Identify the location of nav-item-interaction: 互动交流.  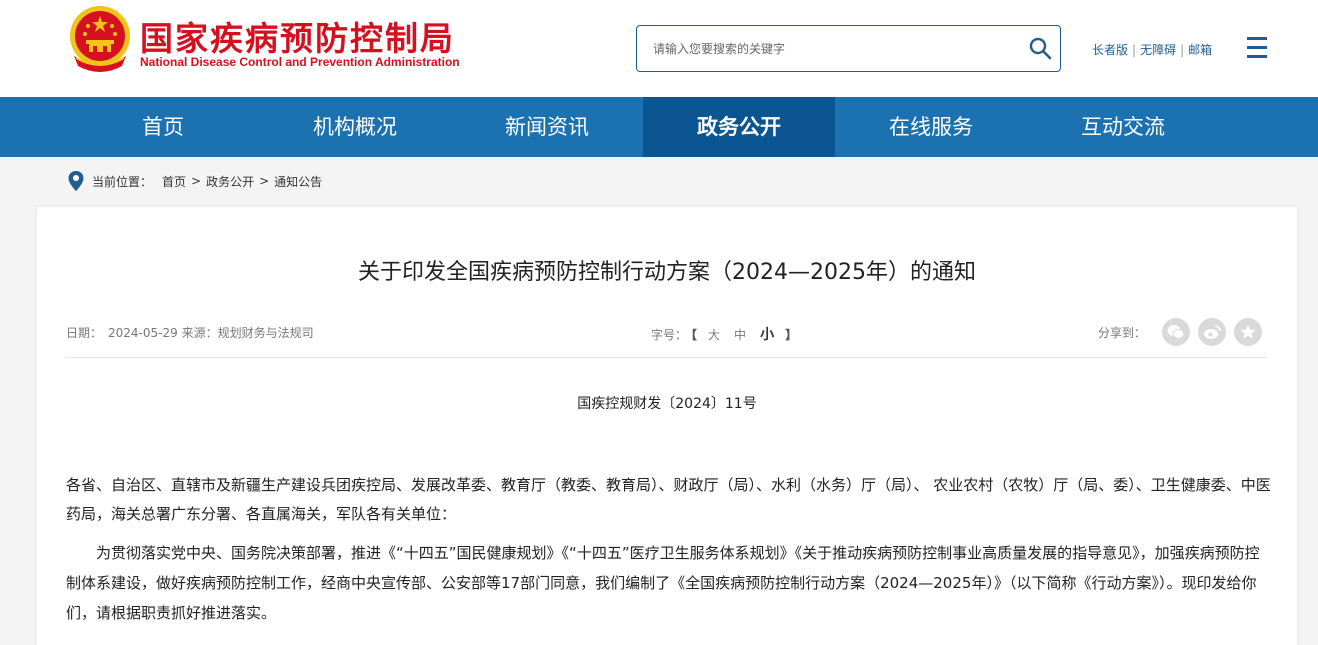
(1123, 127).